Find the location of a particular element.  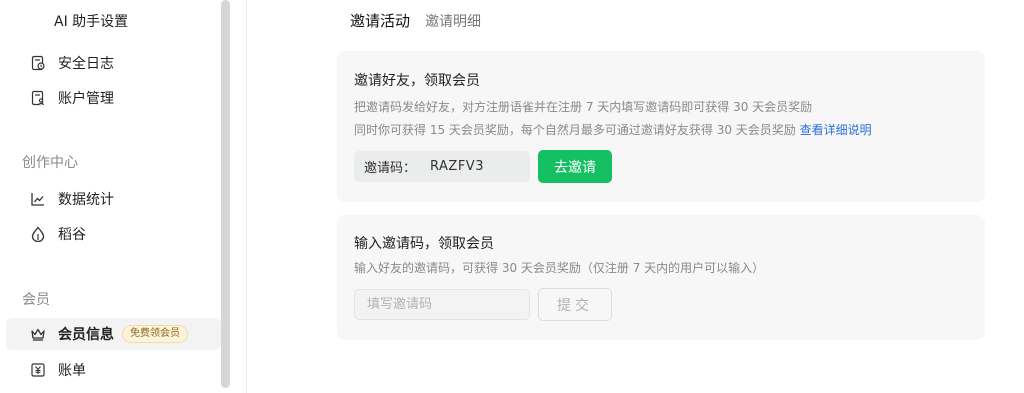

invite-code-box: 邀请码： RAZFV3 is located at coordinates (442, 166).